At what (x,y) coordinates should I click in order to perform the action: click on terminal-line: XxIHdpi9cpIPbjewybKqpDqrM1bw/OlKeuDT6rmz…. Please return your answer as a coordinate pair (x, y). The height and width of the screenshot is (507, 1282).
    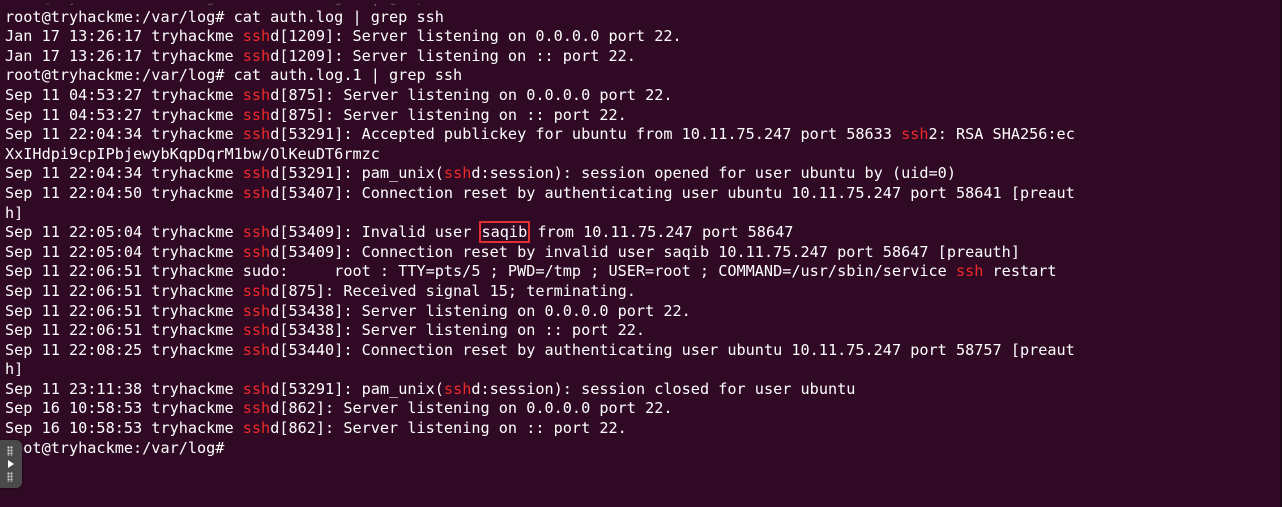
    Looking at the image, I should click on (192, 153).